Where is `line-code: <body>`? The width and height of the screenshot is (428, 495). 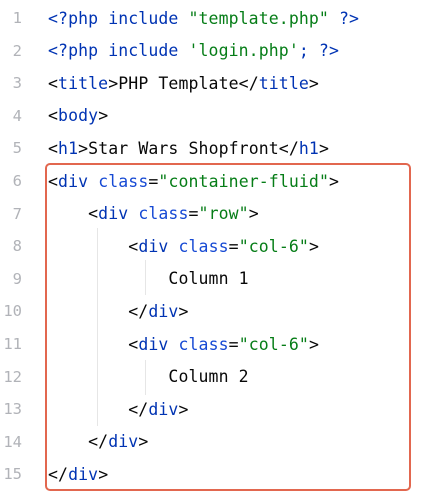 line-code: <body> is located at coordinates (78, 115).